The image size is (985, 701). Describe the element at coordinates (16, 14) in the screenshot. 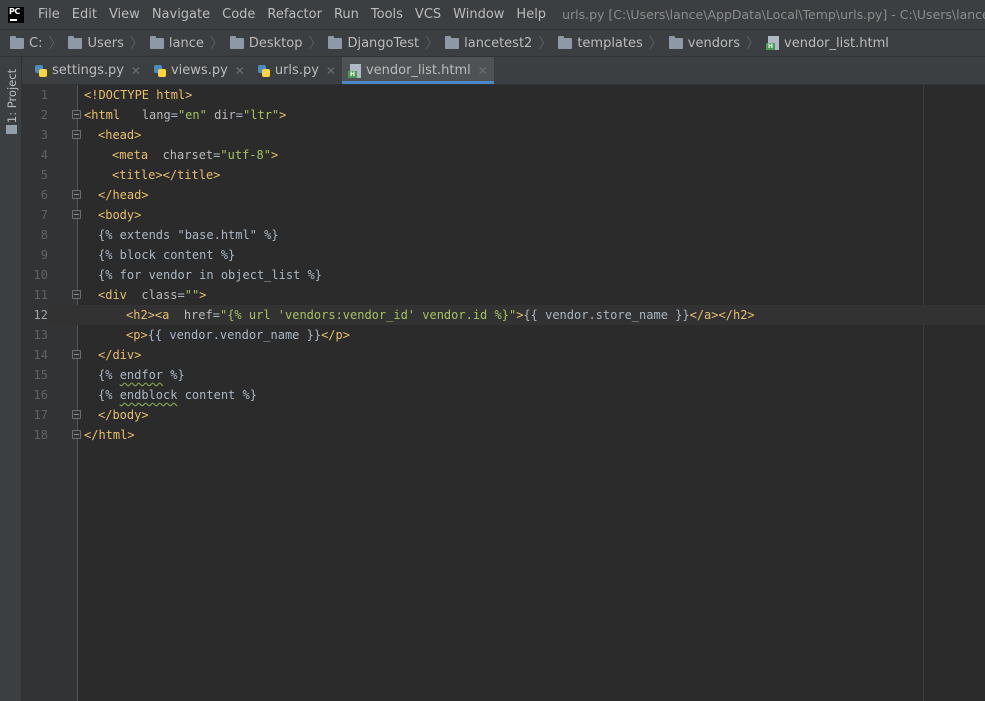

I see `pycharm-logo-icon: PC` at that location.